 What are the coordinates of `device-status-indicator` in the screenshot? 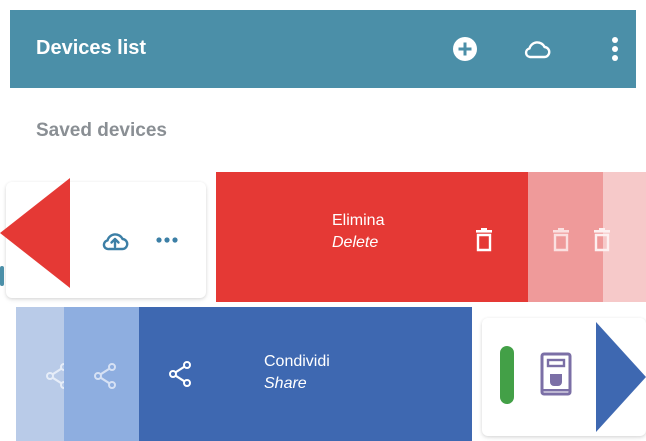 It's located at (507, 375).